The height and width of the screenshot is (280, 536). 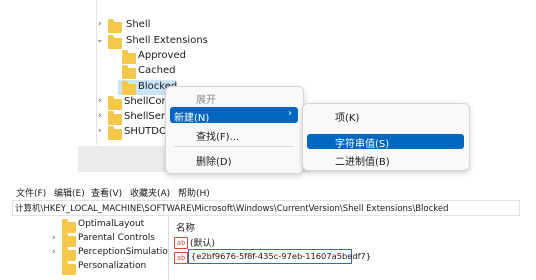 I want to click on tree-item-label: Shell, so click(x=138, y=24).